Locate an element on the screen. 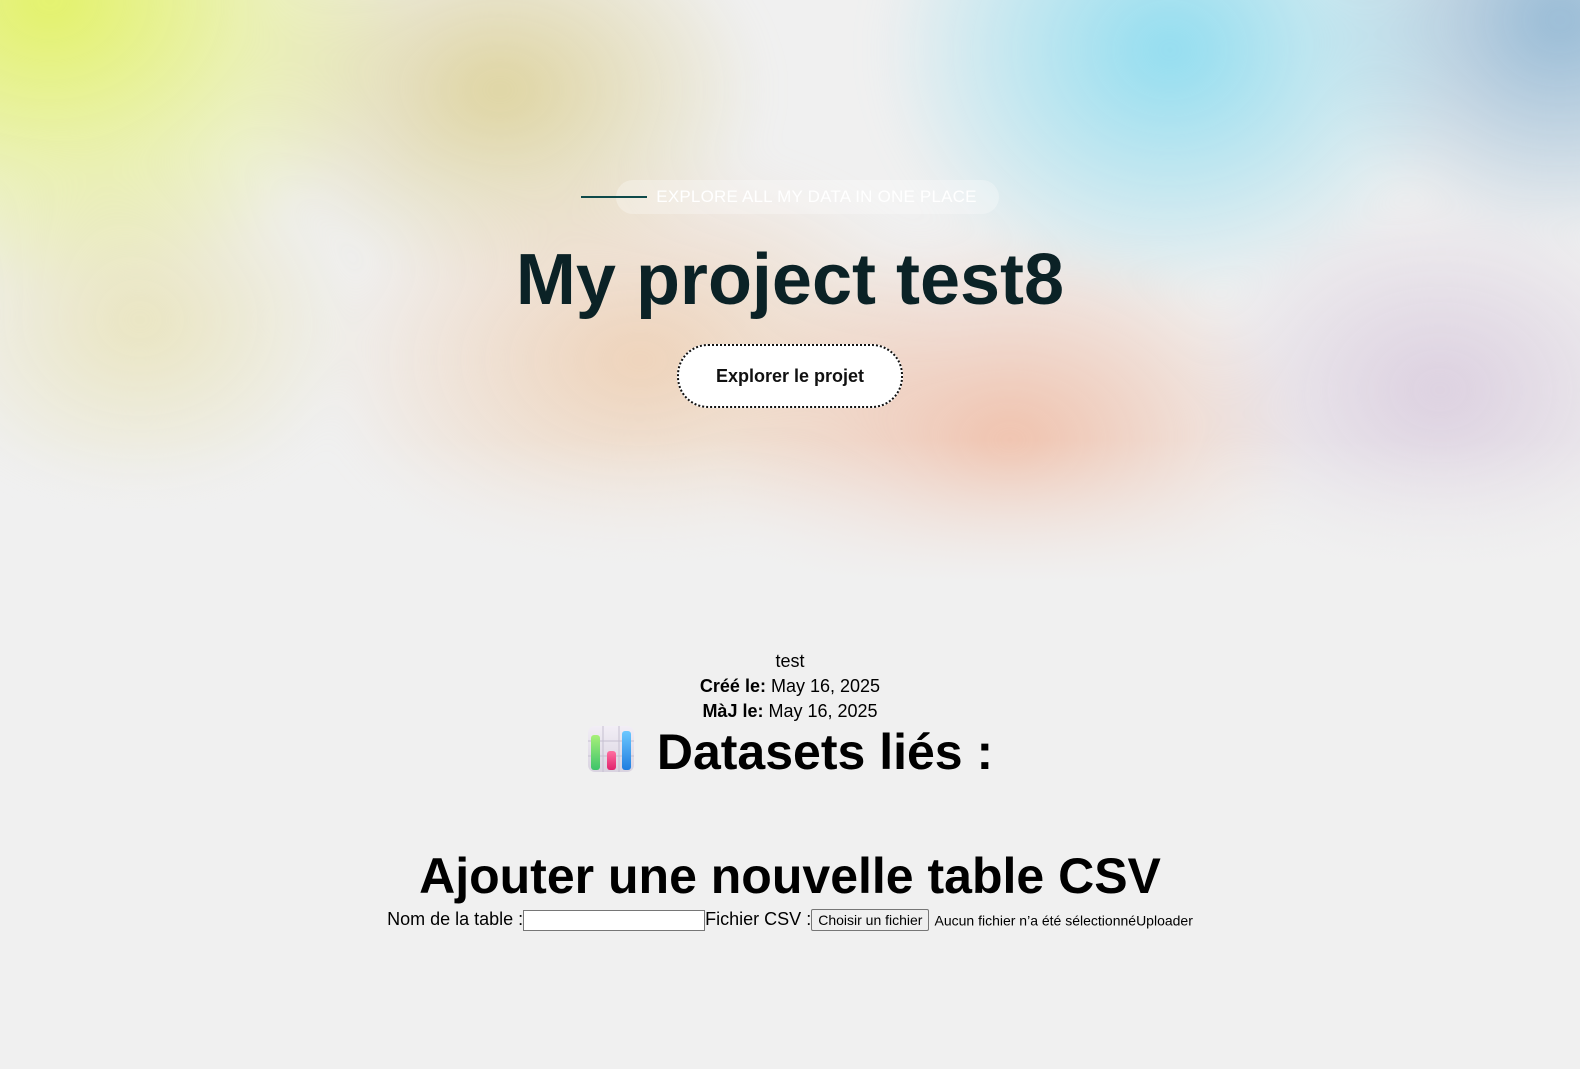  created-label: Créé le: is located at coordinates (732, 686).